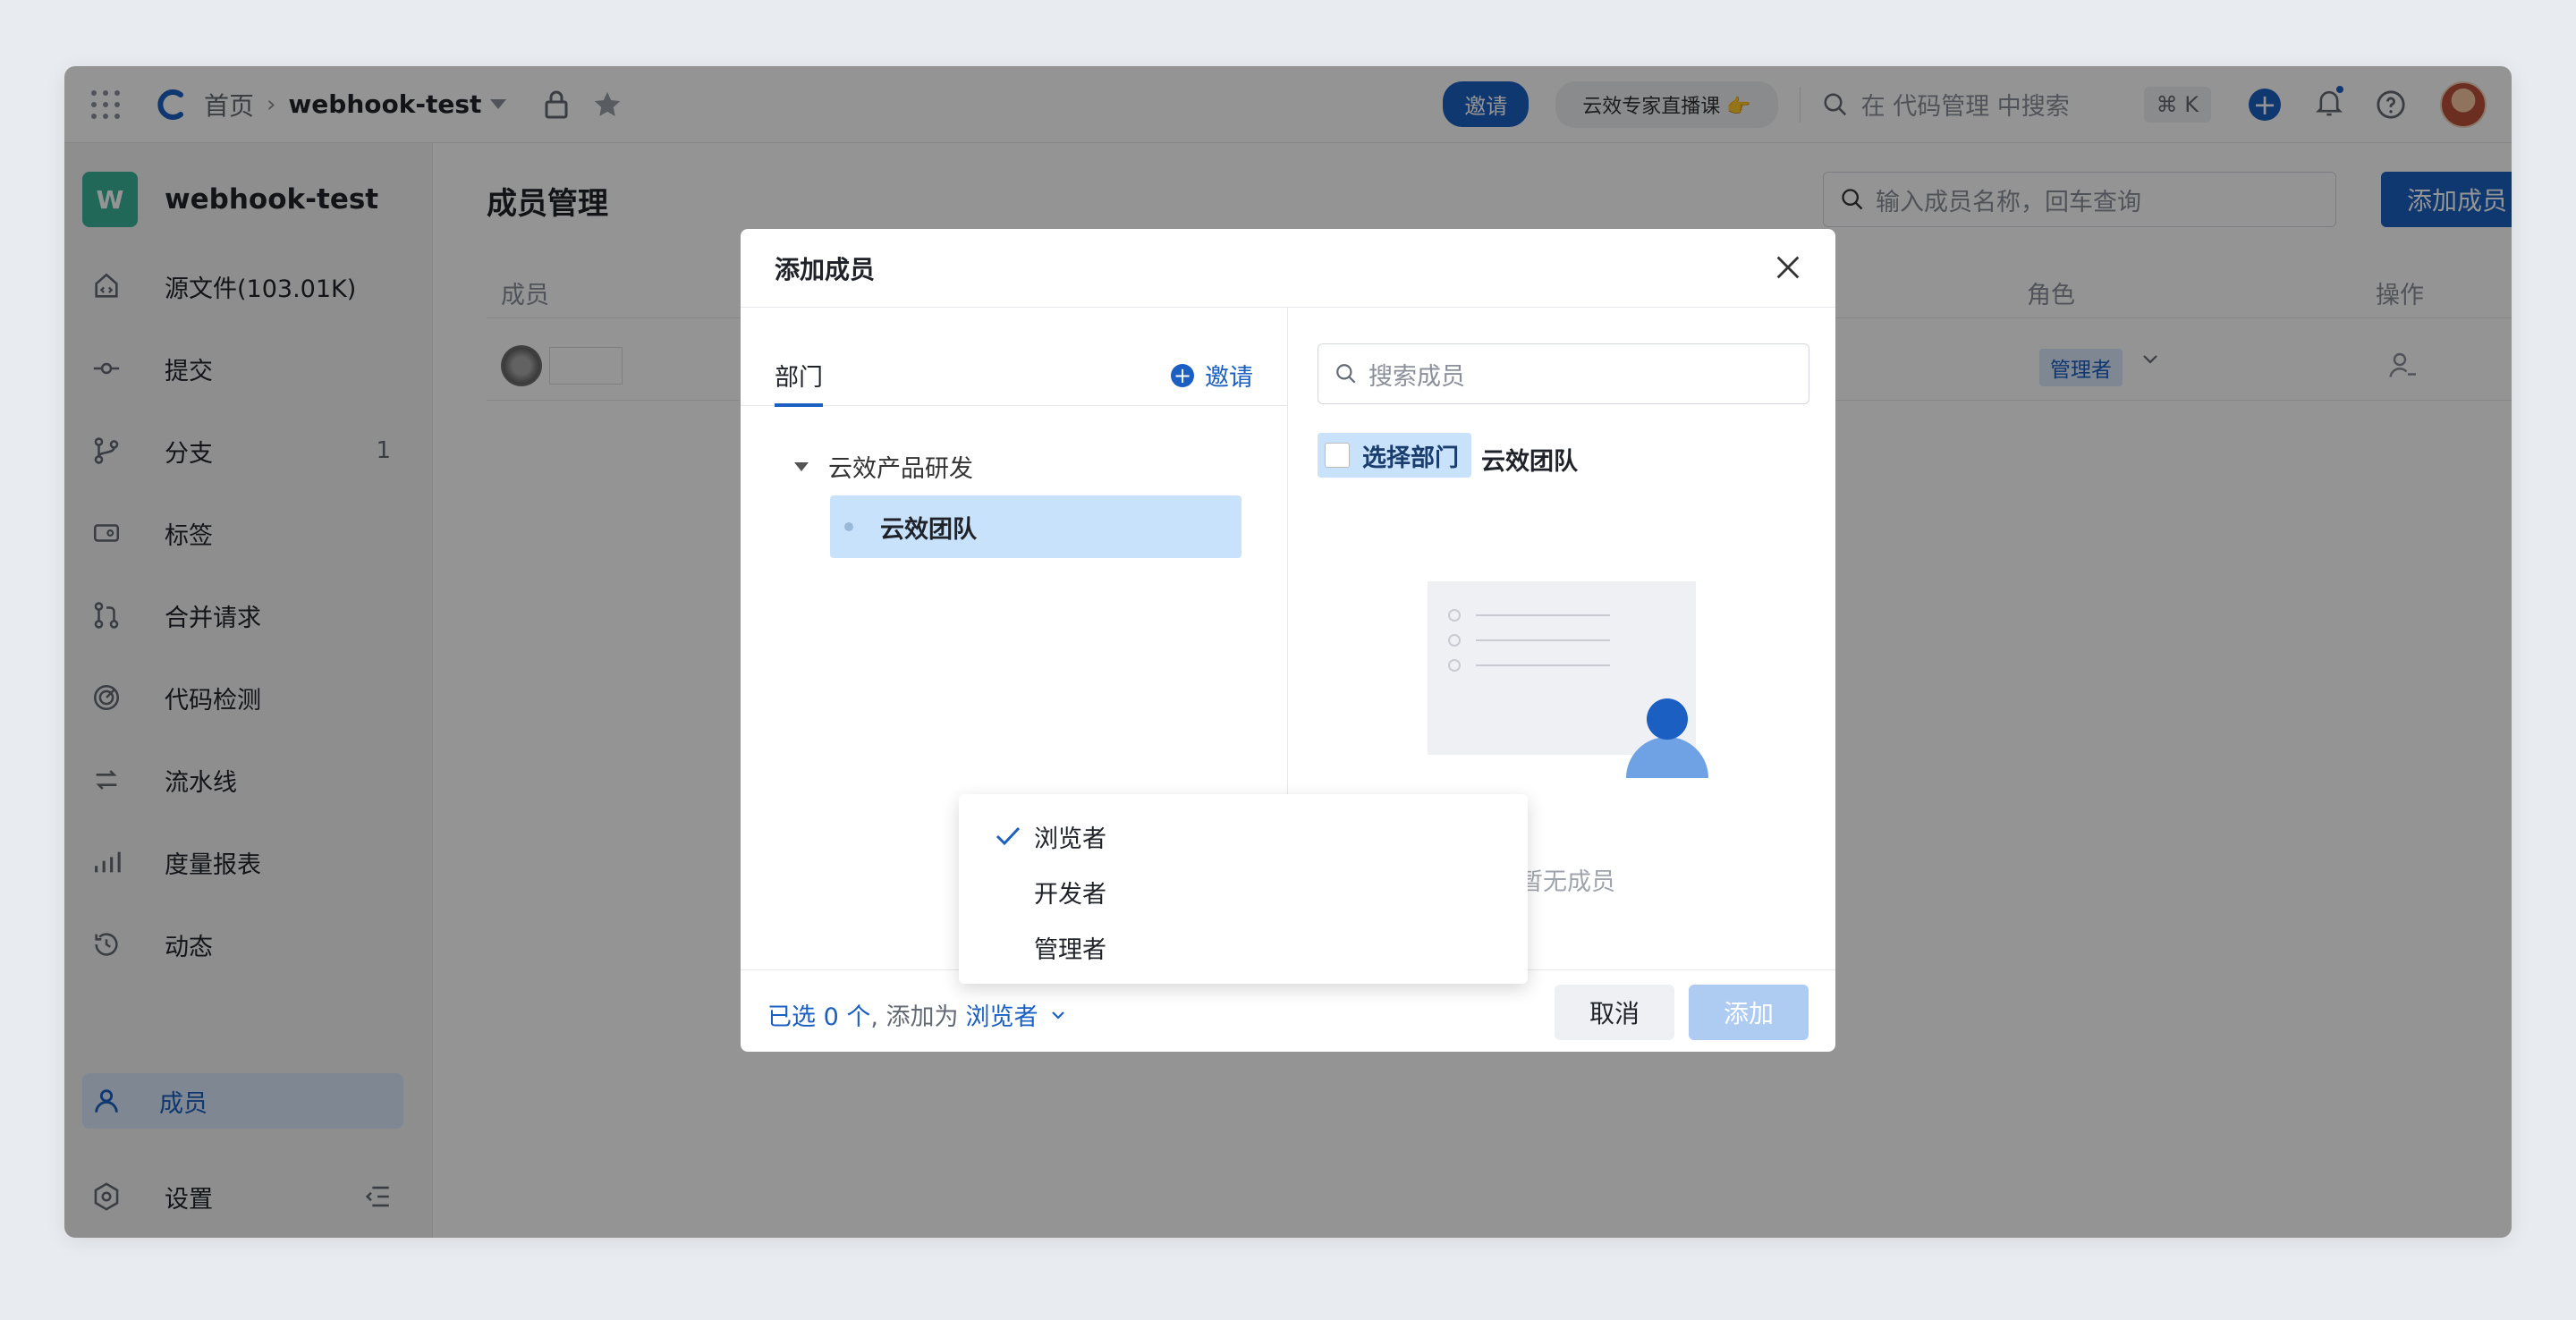 The width and height of the screenshot is (2576, 1320). What do you see at coordinates (1229, 378) in the screenshot?
I see `tab-invite-label: 邀请` at bounding box center [1229, 378].